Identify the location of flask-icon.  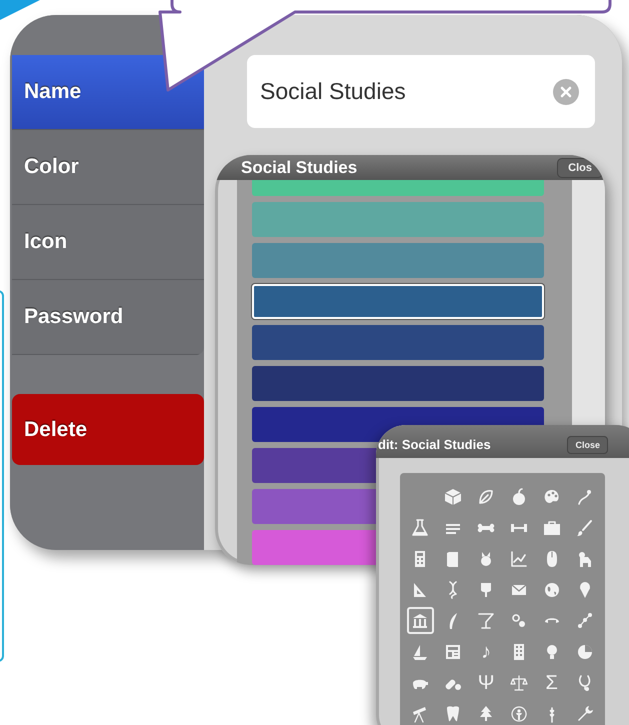
(420, 528).